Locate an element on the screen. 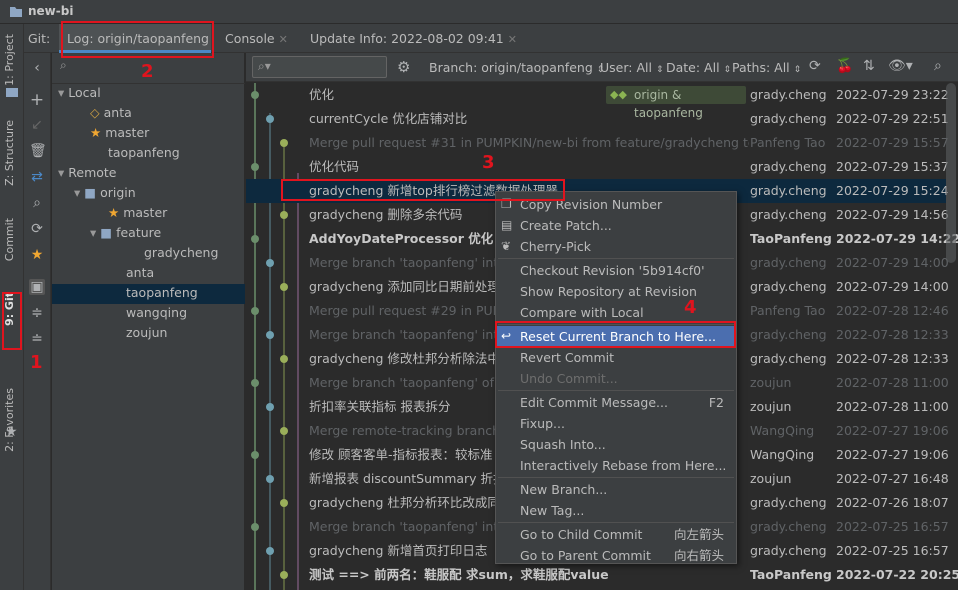 The image size is (958, 590). arrow-down-left-icon: ↙ is located at coordinates (37, 125).